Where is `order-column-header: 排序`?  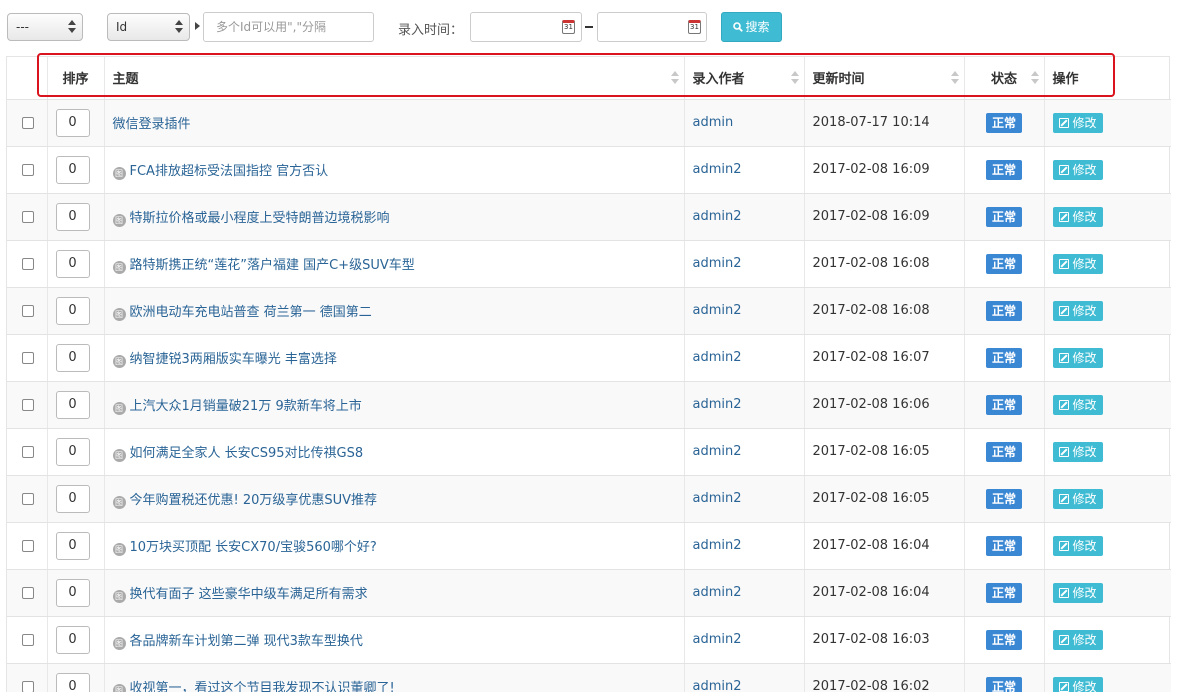 order-column-header: 排序 is located at coordinates (76, 78).